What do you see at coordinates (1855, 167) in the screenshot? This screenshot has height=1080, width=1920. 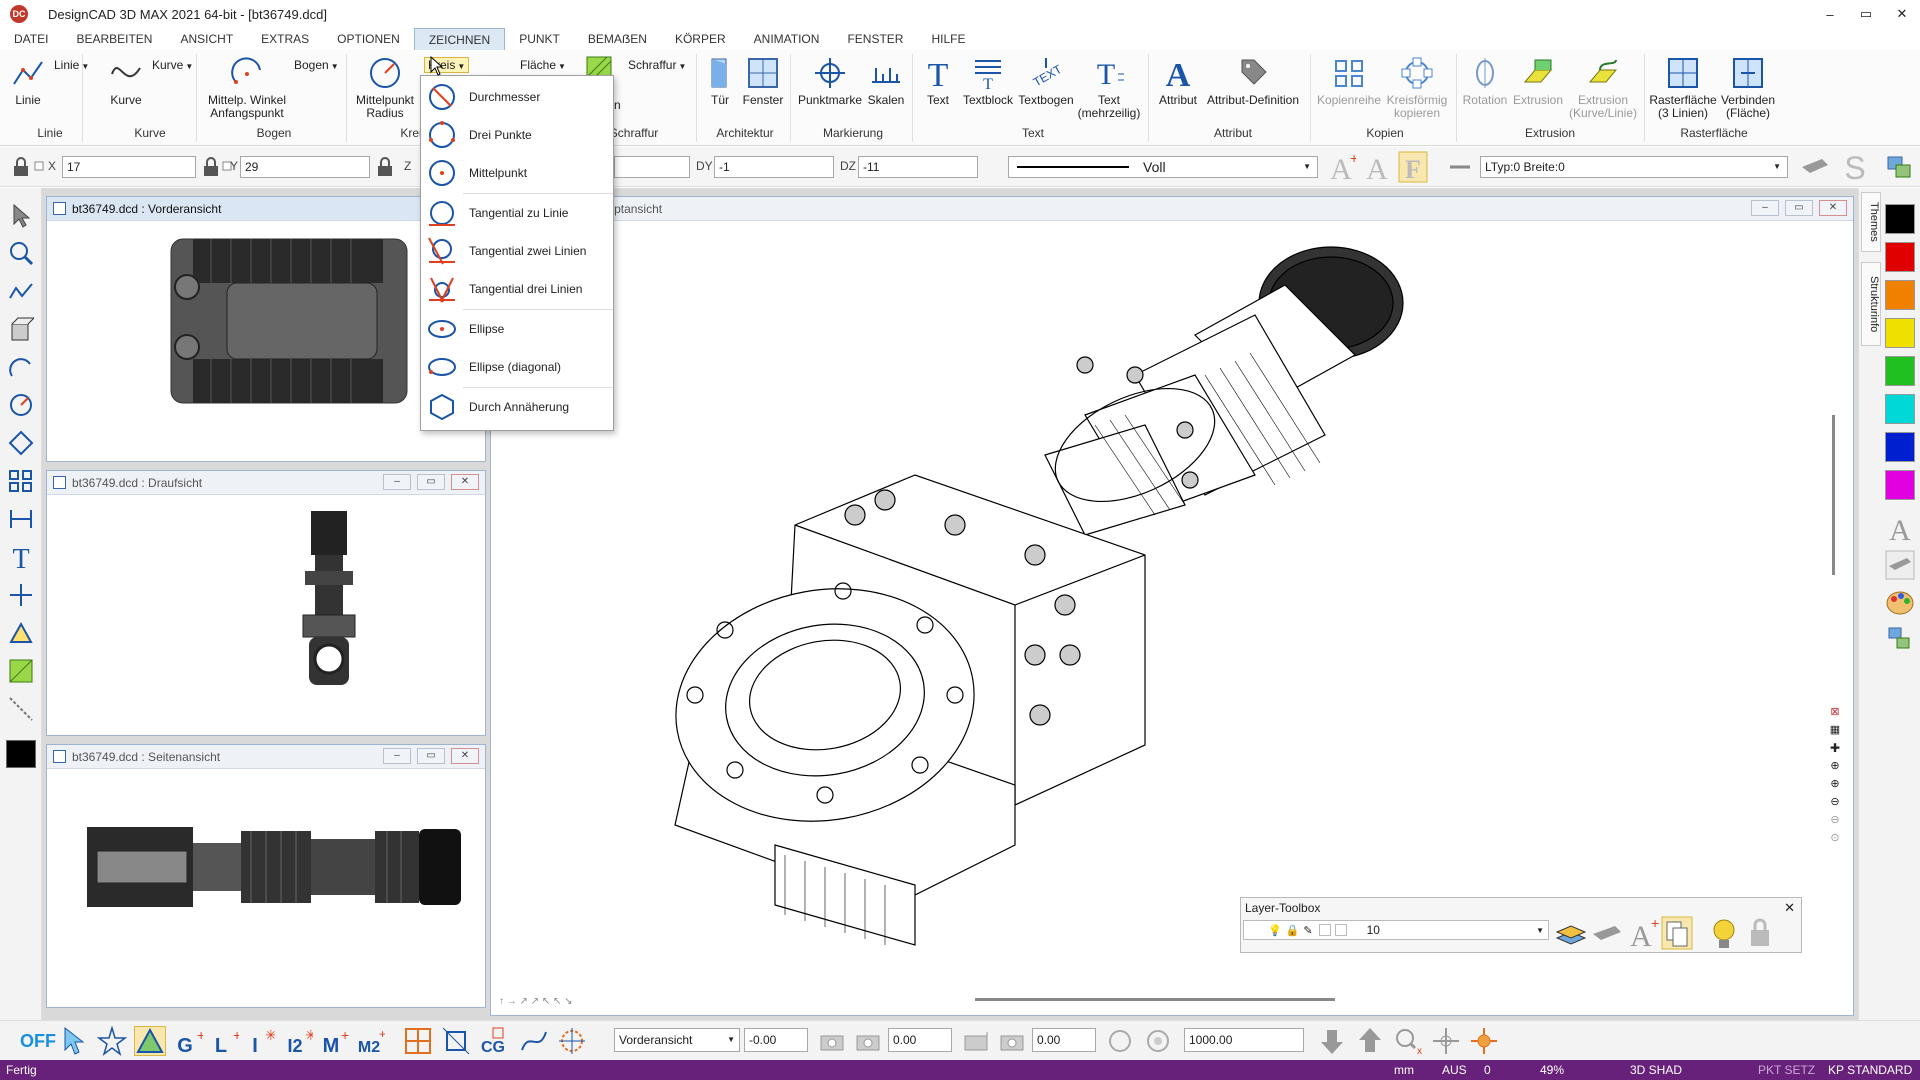 I see `style-s-icon: S` at bounding box center [1855, 167].